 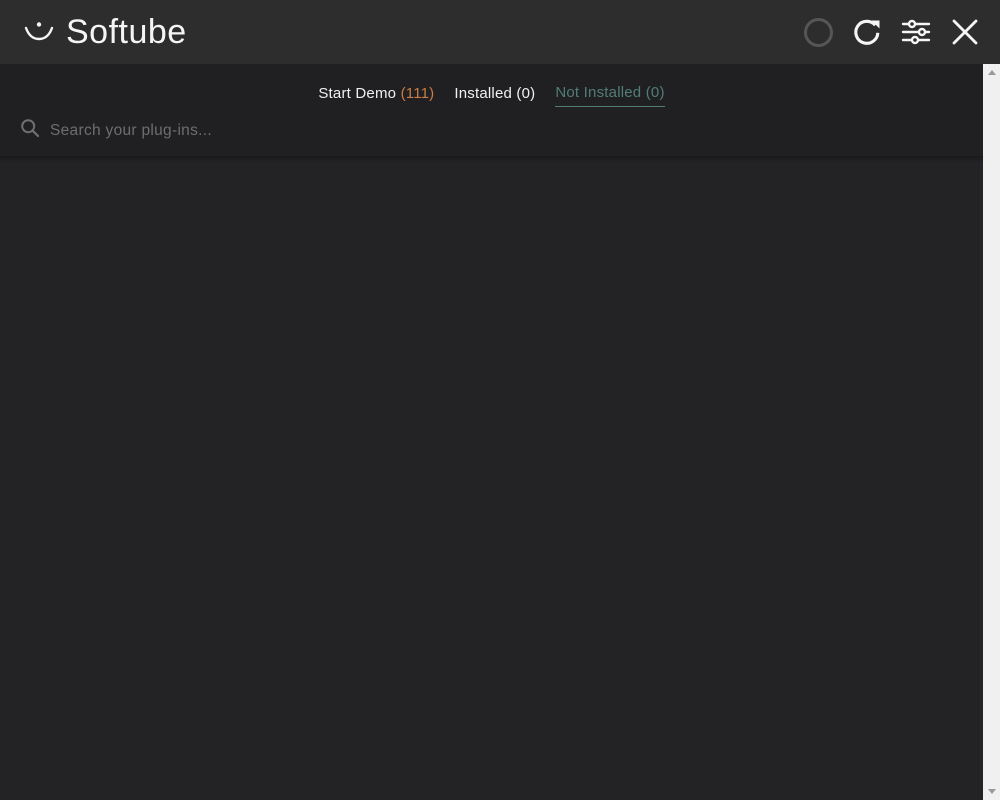 What do you see at coordinates (126, 32) in the screenshot?
I see `logo-text: Softube` at bounding box center [126, 32].